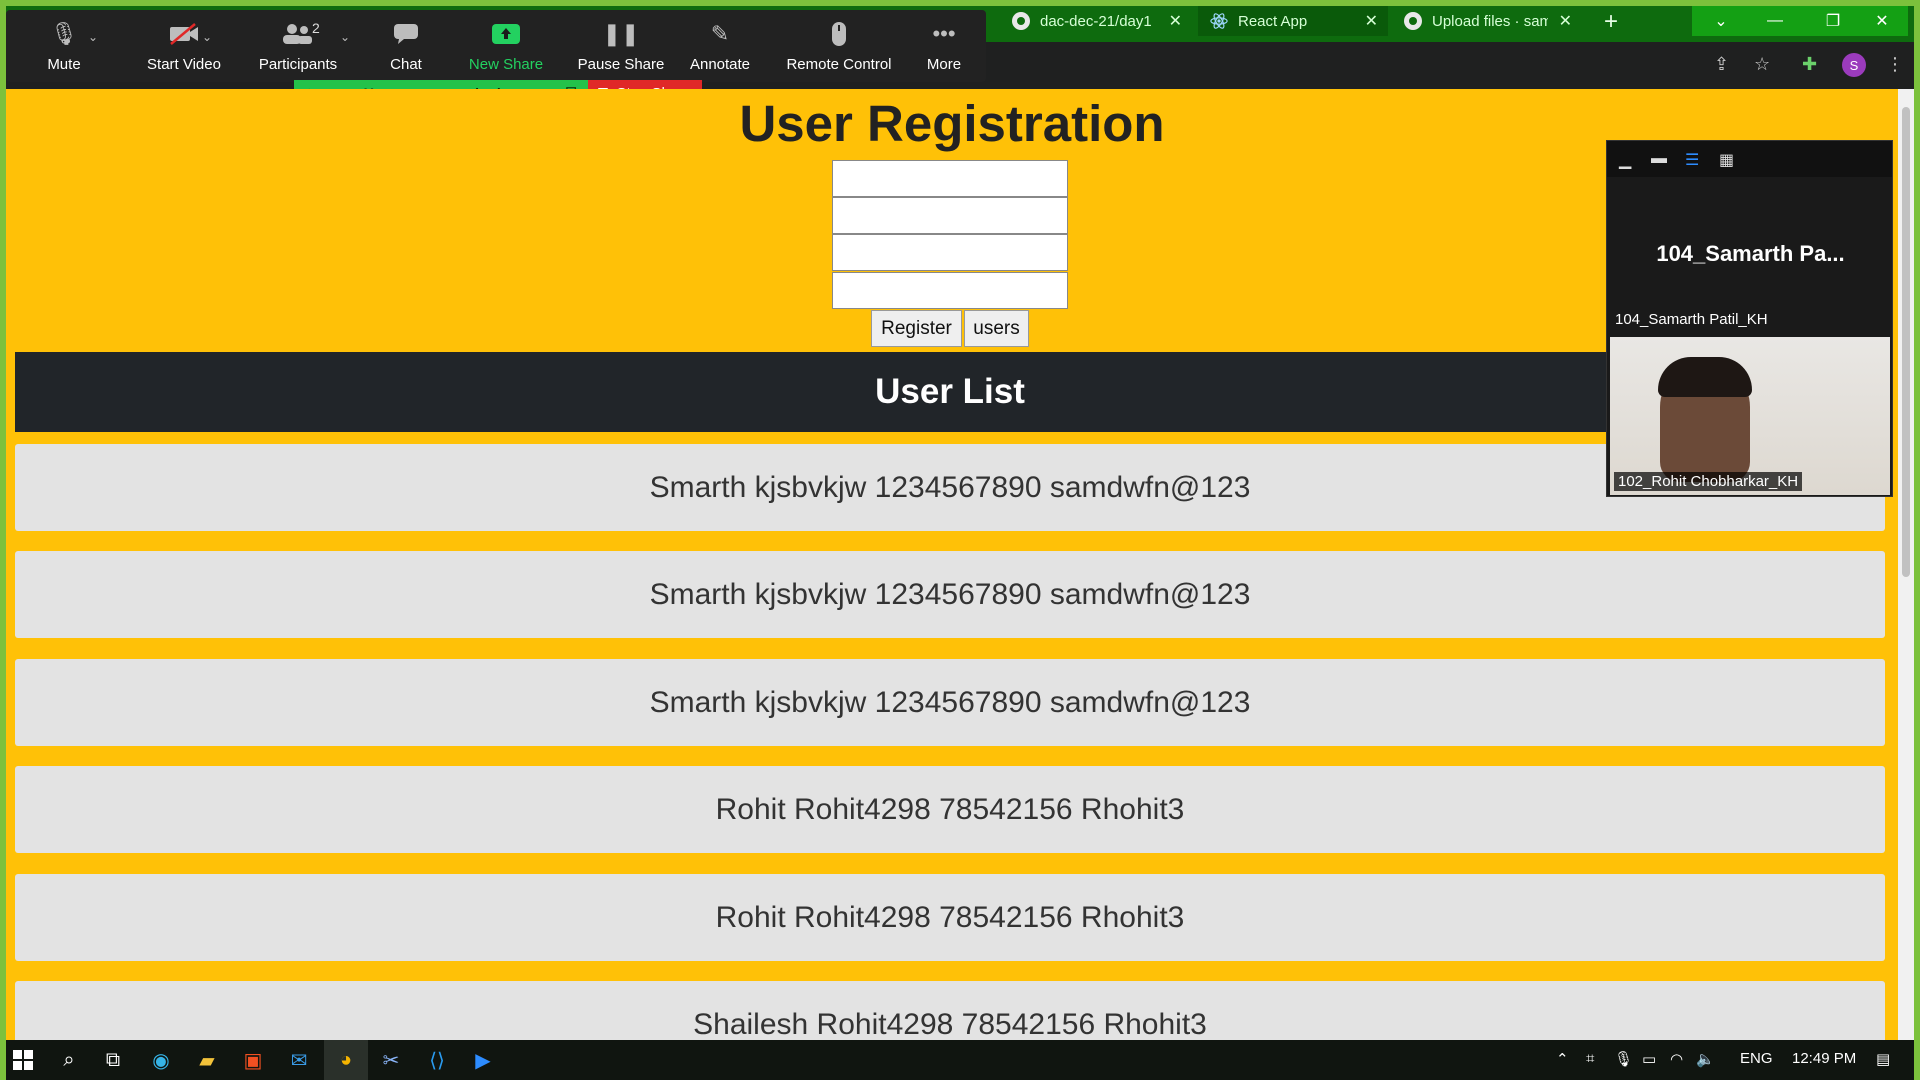  I want to click on user-list-header: User List, so click(950, 392).